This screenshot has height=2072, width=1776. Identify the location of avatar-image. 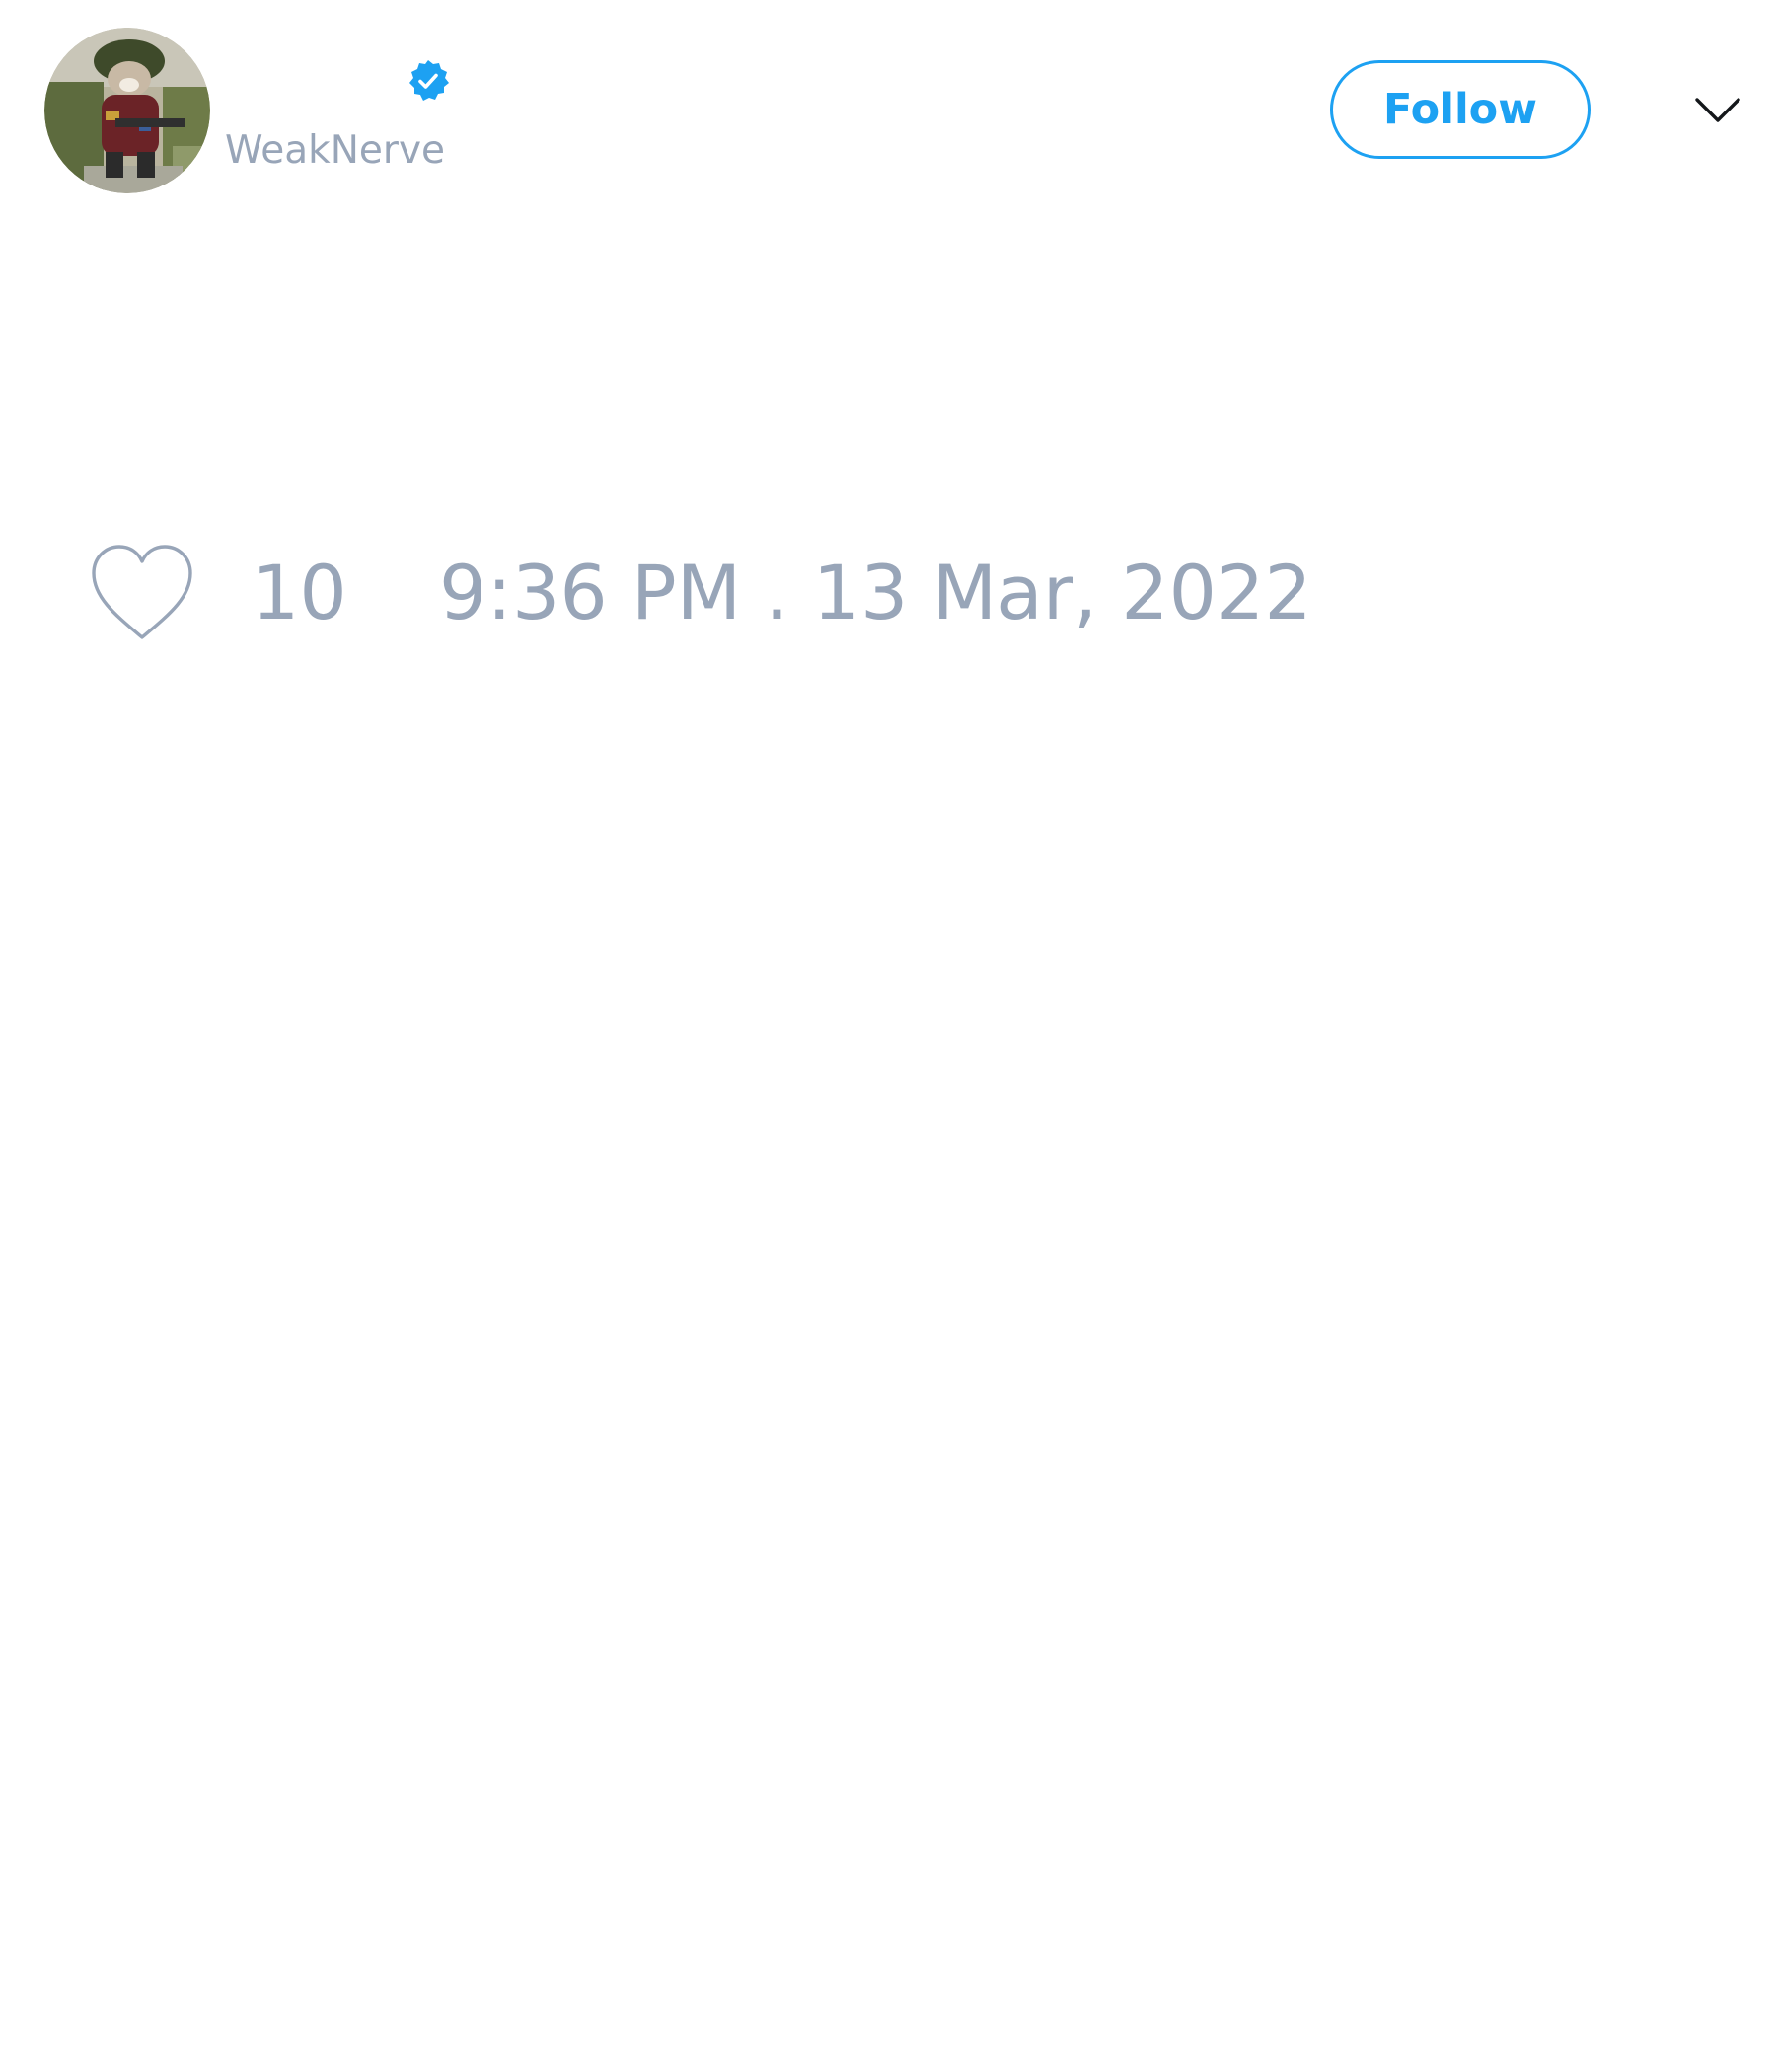
(127, 111).